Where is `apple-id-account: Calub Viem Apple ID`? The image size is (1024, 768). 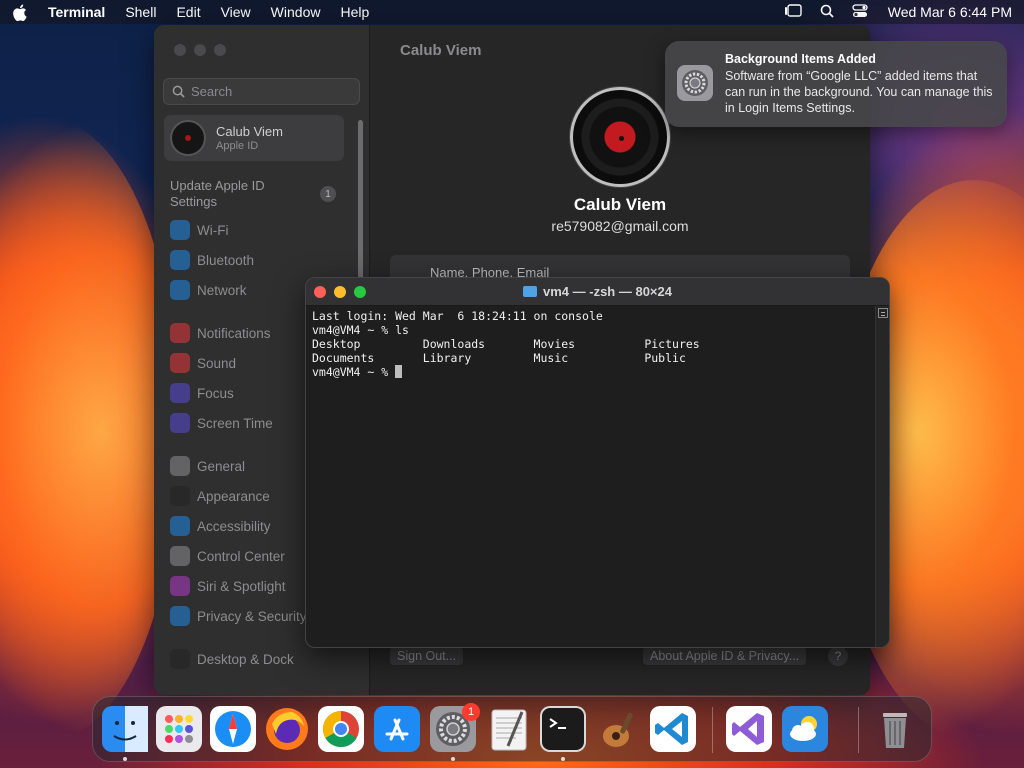 apple-id-account: Calub Viem Apple ID is located at coordinates (254, 138).